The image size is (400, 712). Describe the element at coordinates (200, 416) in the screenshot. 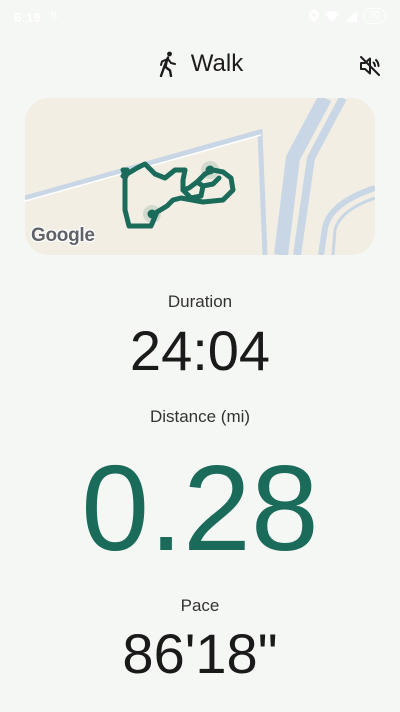

I see `distance-label: Distance (mi)` at that location.